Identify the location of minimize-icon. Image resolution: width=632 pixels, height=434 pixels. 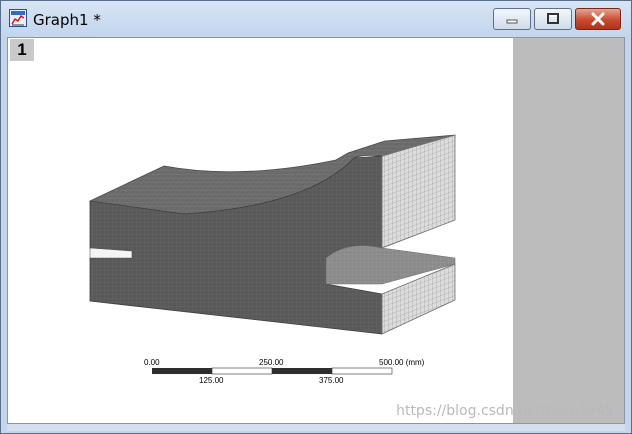
(512, 21).